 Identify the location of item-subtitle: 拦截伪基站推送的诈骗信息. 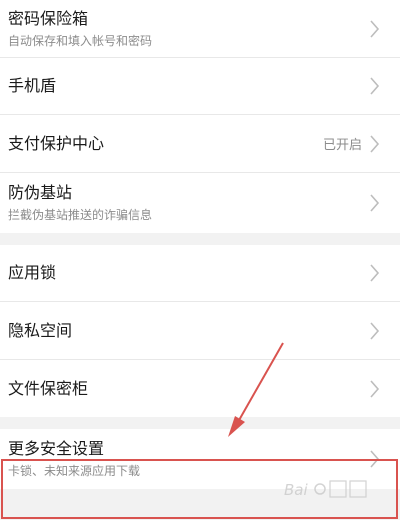
(80, 215).